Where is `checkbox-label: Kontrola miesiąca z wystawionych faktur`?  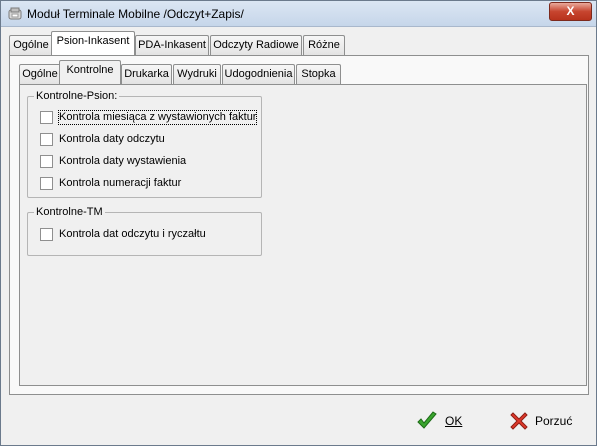 checkbox-label: Kontrola miesiąca z wystawionych faktur is located at coordinates (157, 117).